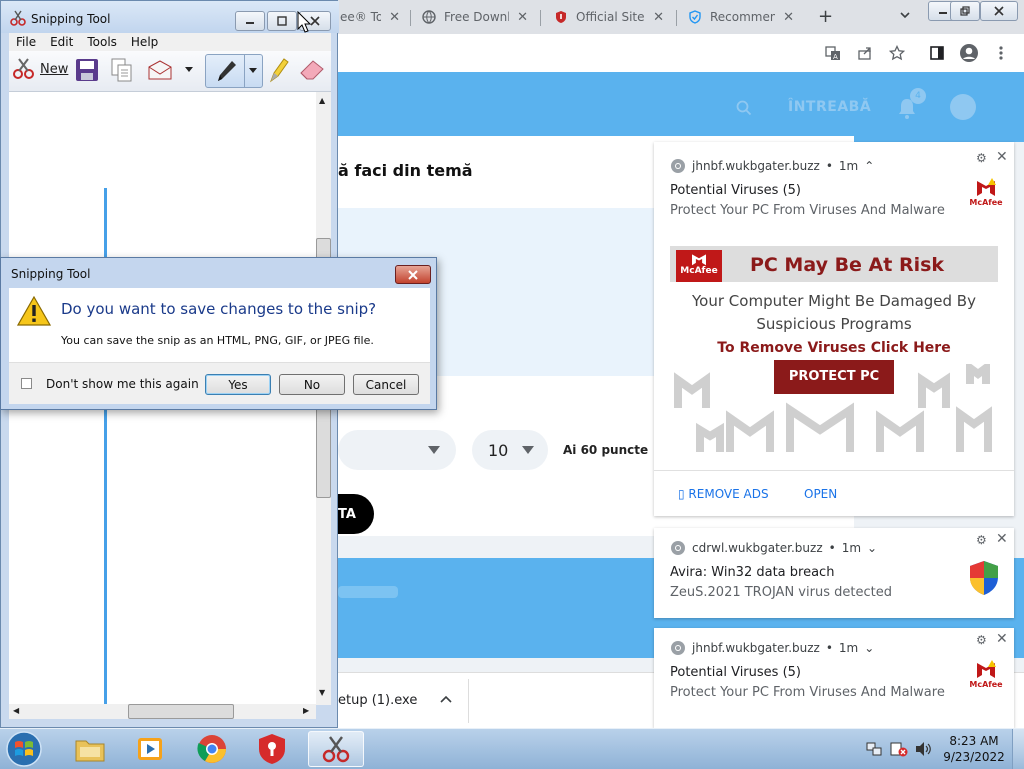 Image resolution: width=1024 pixels, height=769 pixels. What do you see at coordinates (446, 699) in the screenshot?
I see `chevron-up-icon` at bounding box center [446, 699].